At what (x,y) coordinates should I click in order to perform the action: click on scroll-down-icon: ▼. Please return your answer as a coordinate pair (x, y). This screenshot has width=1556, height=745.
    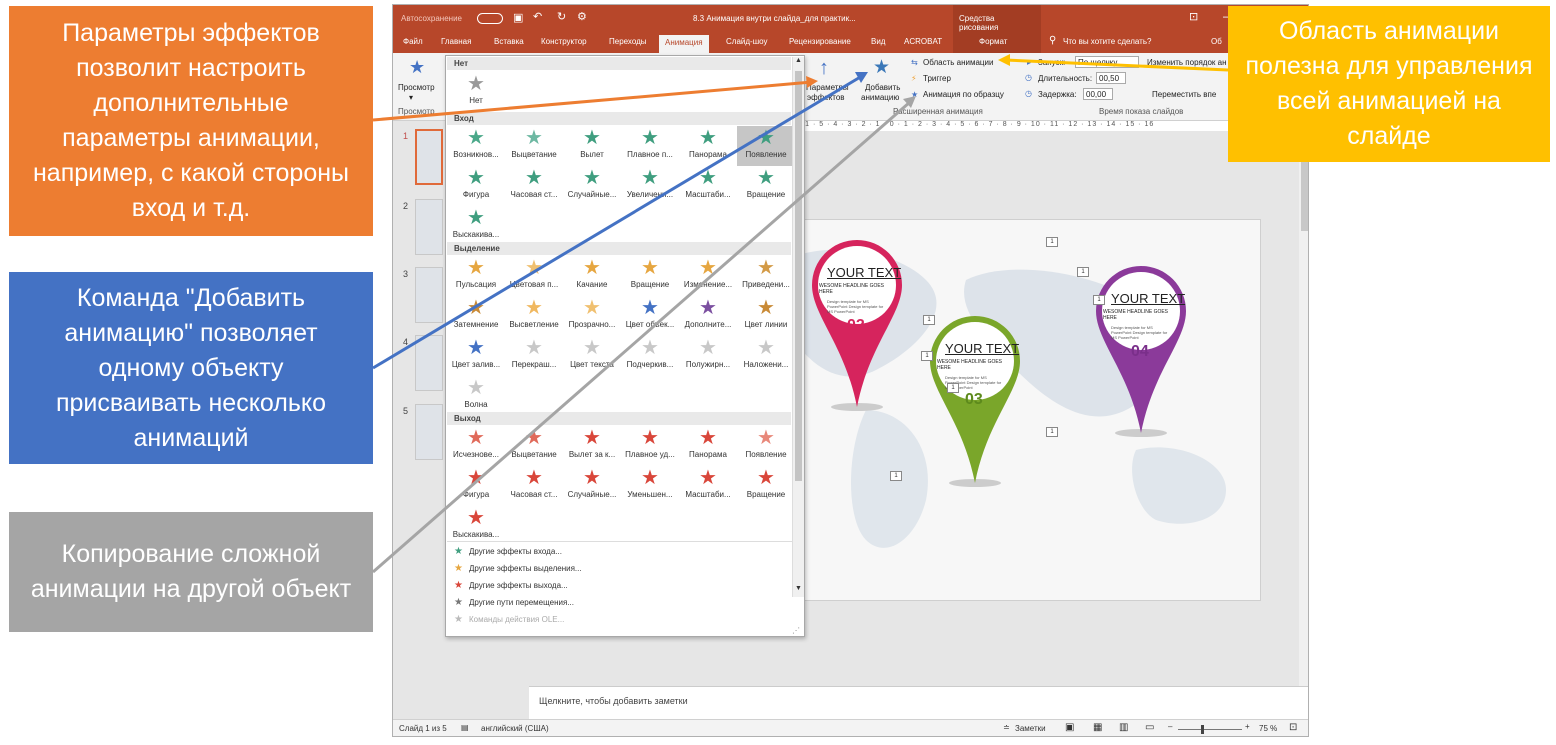
    Looking at the image, I should click on (798, 588).